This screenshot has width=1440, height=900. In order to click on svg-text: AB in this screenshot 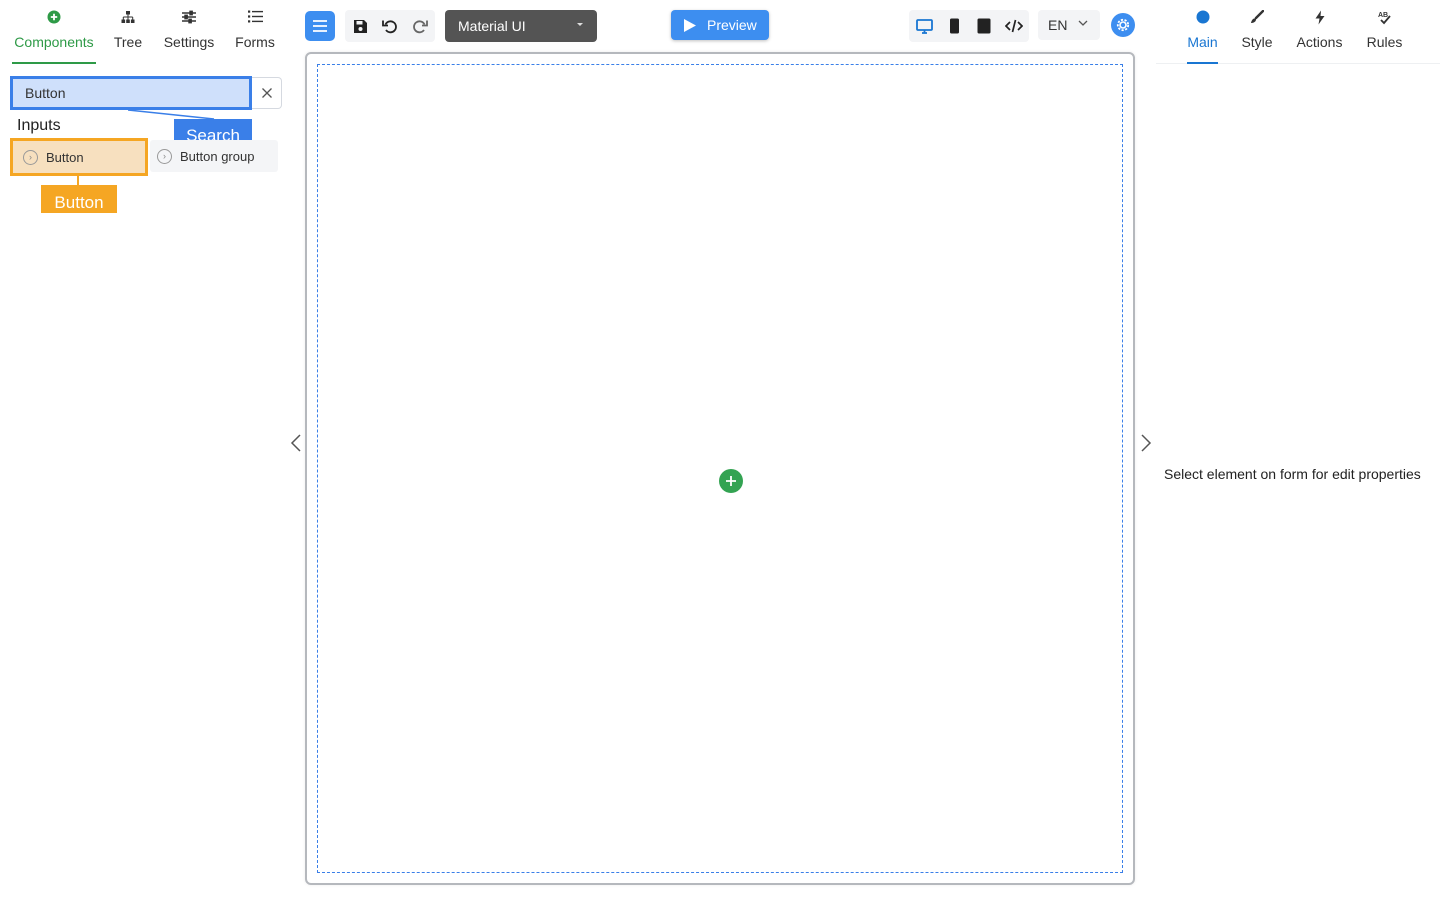, I will do `click(1383, 15)`.